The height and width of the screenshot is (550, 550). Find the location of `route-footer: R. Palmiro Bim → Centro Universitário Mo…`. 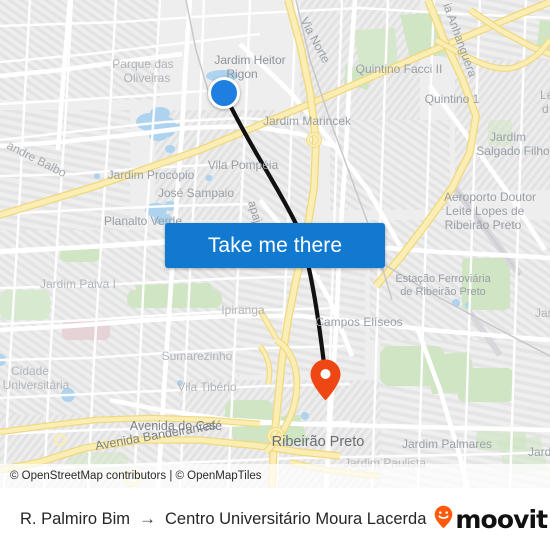

route-footer: R. Palmiro Bim → Centro Universitário Mo… is located at coordinates (275, 519).